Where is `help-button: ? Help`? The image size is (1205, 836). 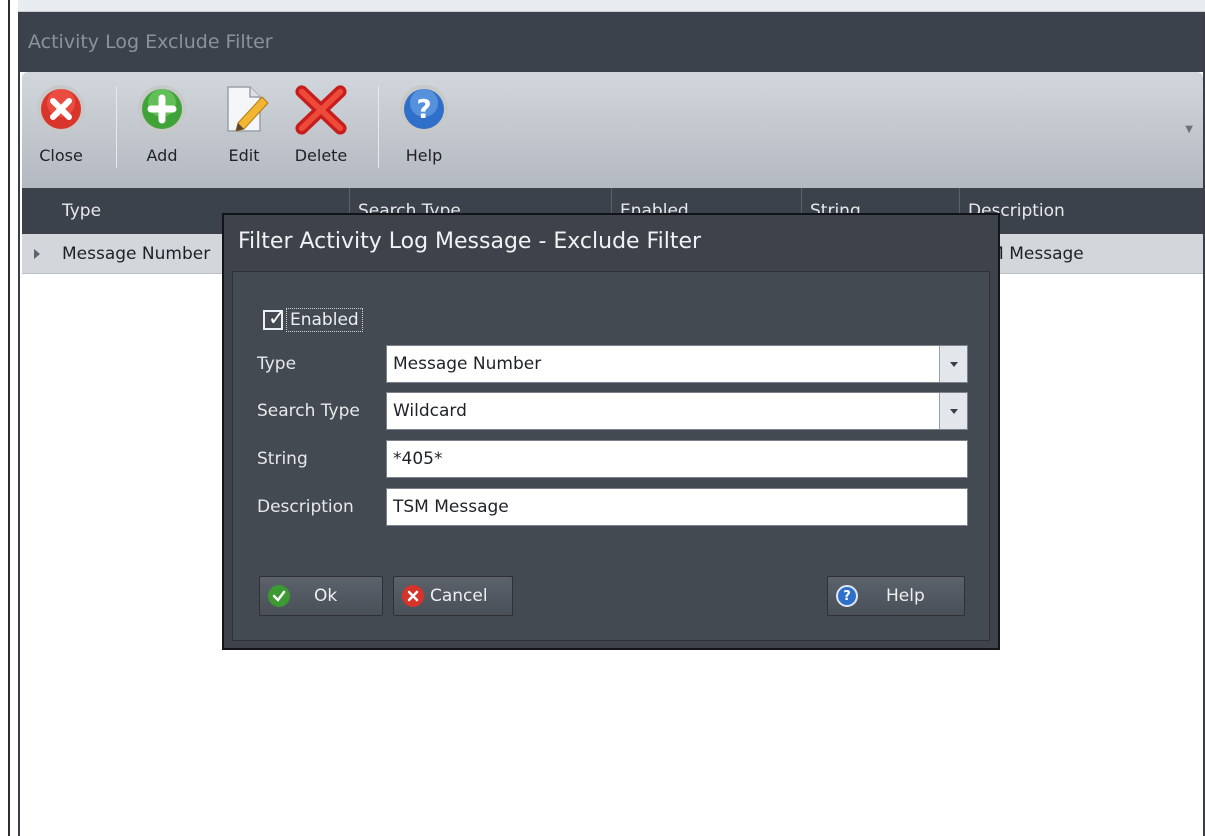 help-button: ? Help is located at coordinates (424, 123).